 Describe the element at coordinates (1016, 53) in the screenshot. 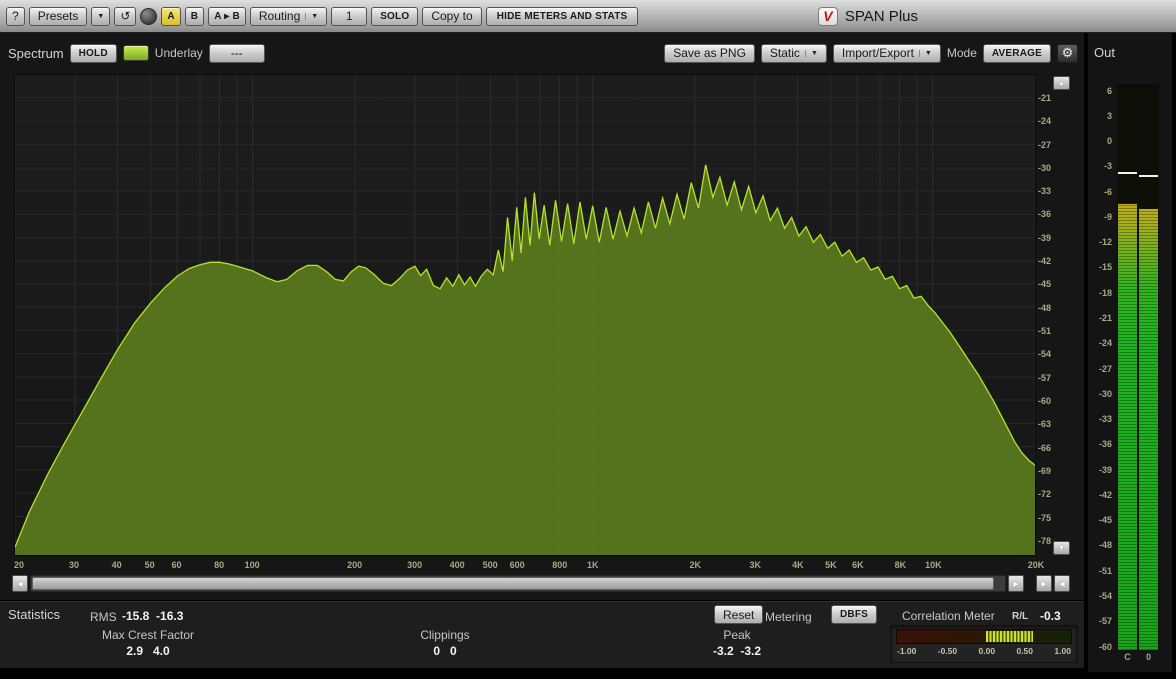

I see `mode-average-button: AVERAGE` at that location.